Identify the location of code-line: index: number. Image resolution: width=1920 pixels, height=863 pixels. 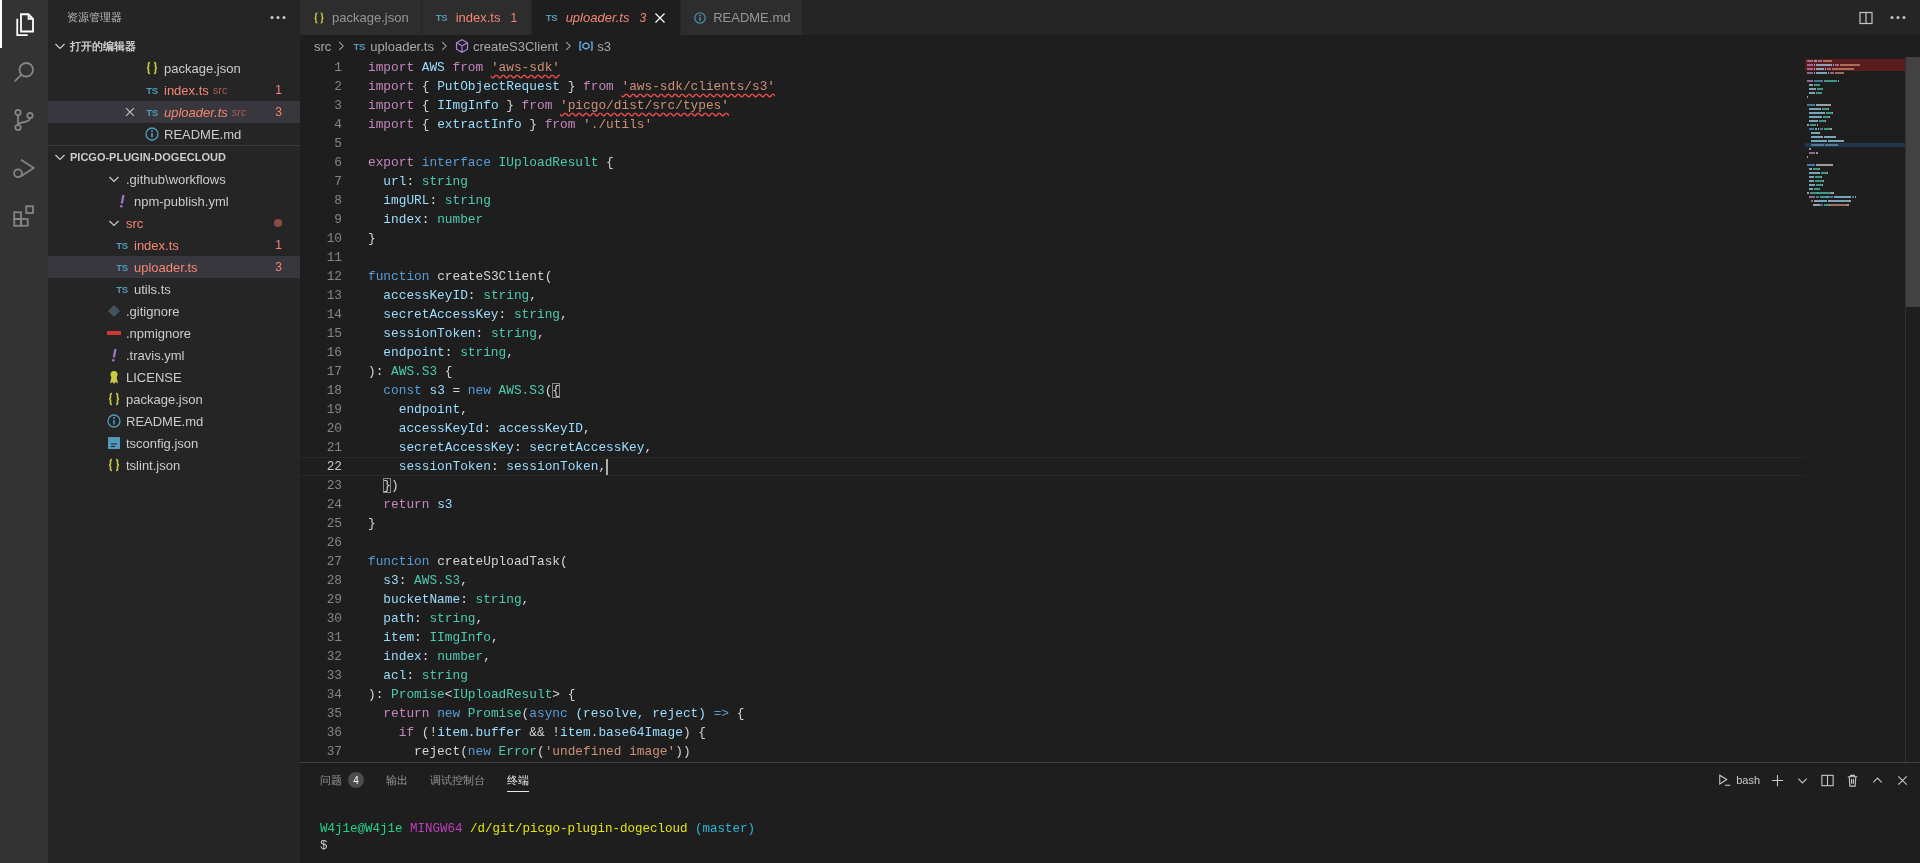
(433, 219).